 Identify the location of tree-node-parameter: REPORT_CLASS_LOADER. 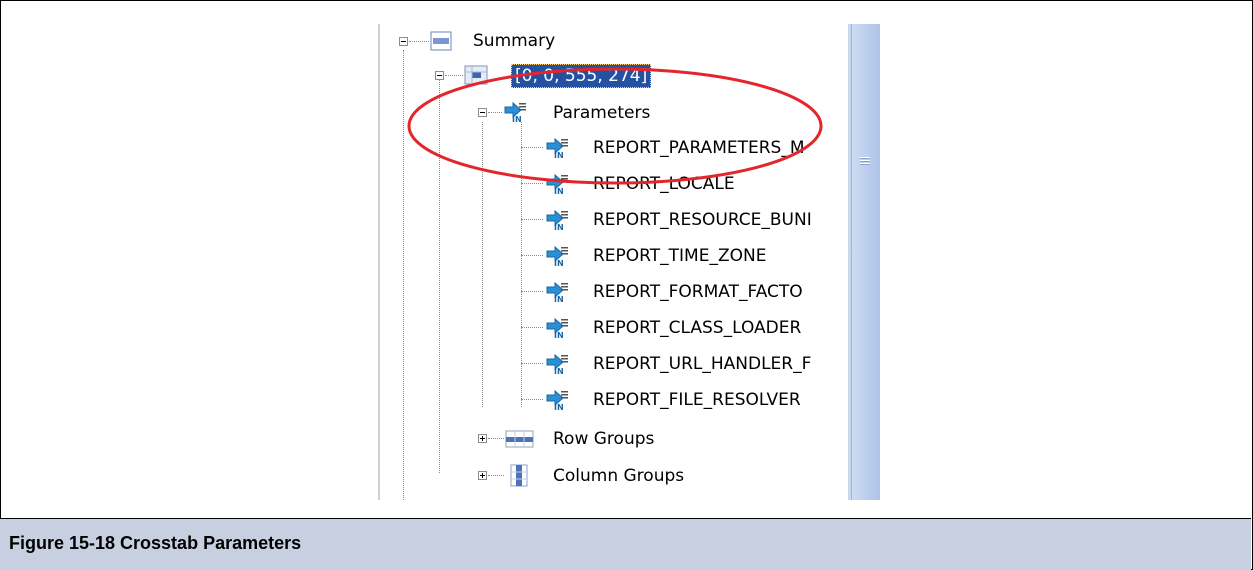
(697, 328).